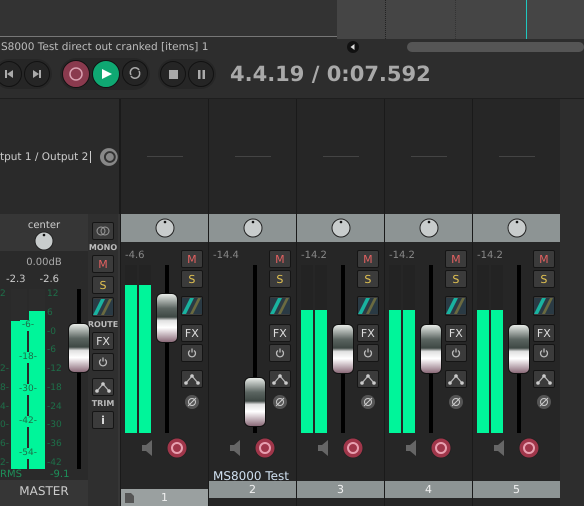  What do you see at coordinates (109, 156) in the screenshot?
I see `output-icon` at bounding box center [109, 156].